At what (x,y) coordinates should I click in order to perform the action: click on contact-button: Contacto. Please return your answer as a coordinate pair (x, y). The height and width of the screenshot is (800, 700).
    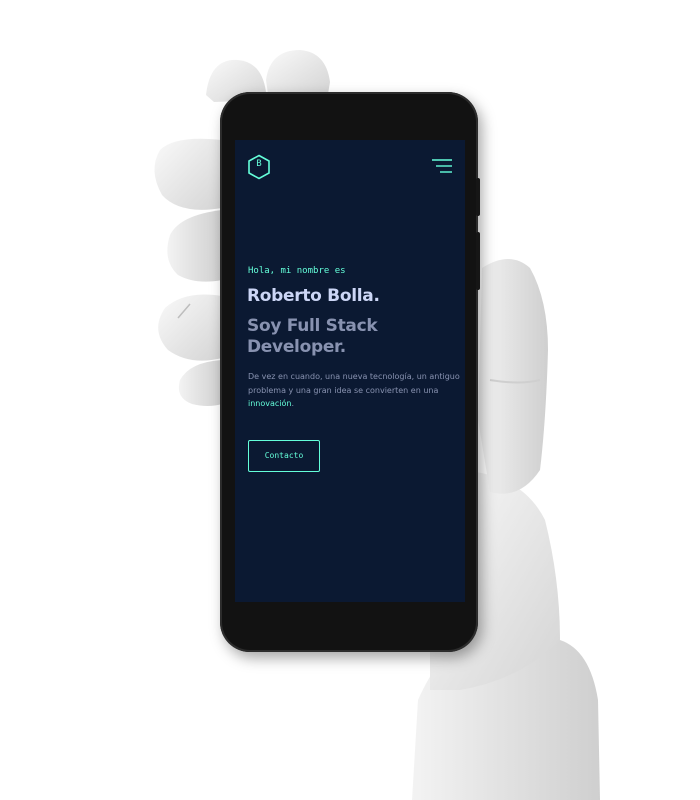
    Looking at the image, I should click on (284, 456).